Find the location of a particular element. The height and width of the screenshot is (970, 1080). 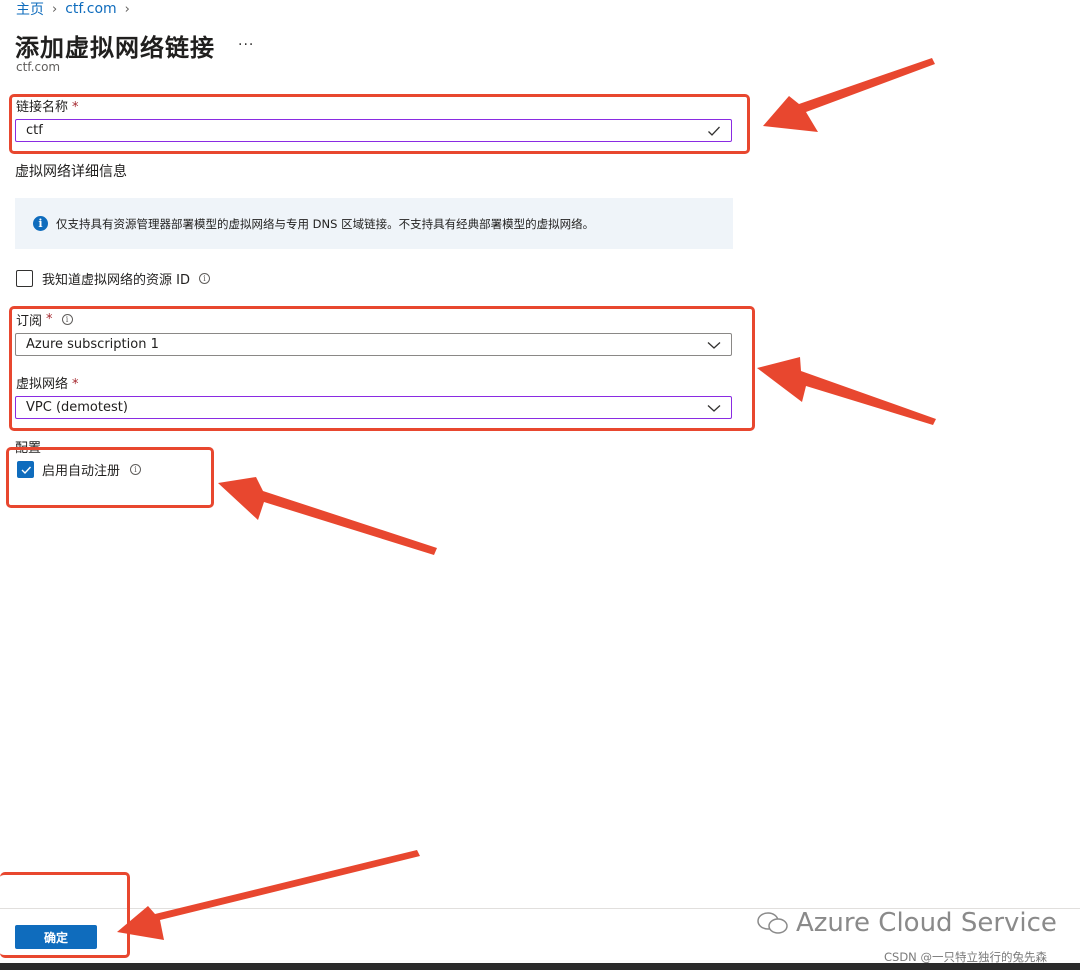

arrow-subscription is located at coordinates (846, 391).